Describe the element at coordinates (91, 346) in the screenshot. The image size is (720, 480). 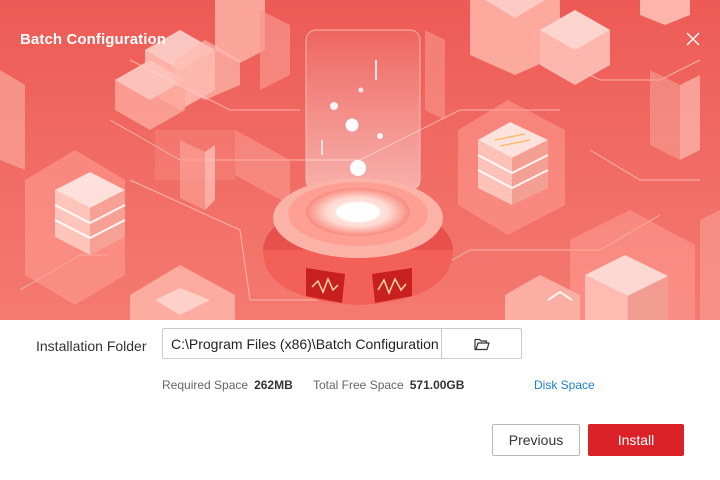
I see `installation-folder-label: Installation Folder` at that location.